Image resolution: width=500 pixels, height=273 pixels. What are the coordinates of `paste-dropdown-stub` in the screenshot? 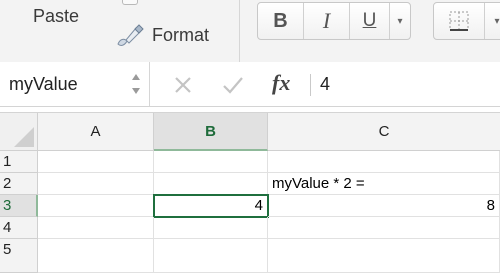 It's located at (130, 2).